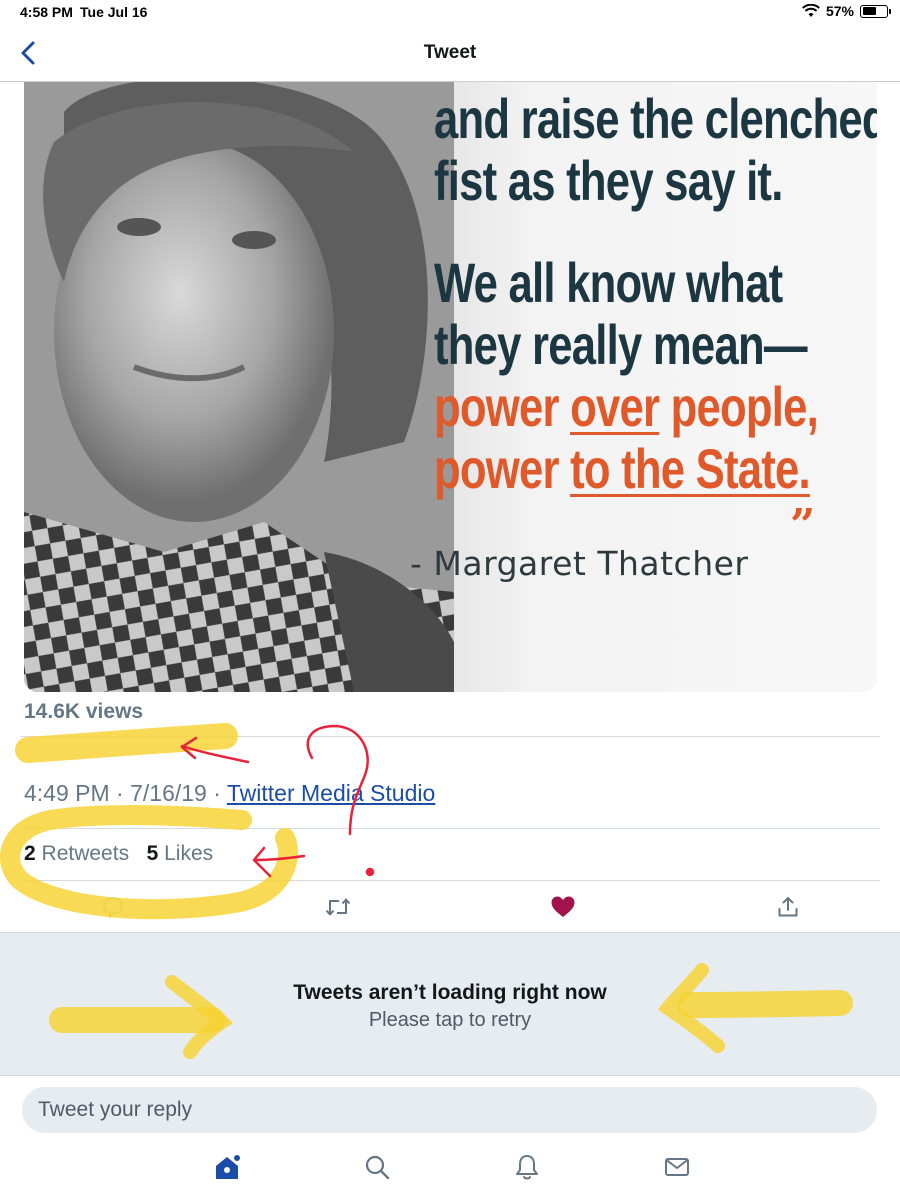 This screenshot has height=1200, width=900. Describe the element at coordinates (67, 793) in the screenshot. I see `tweet-time: 4:49 PM` at that location.